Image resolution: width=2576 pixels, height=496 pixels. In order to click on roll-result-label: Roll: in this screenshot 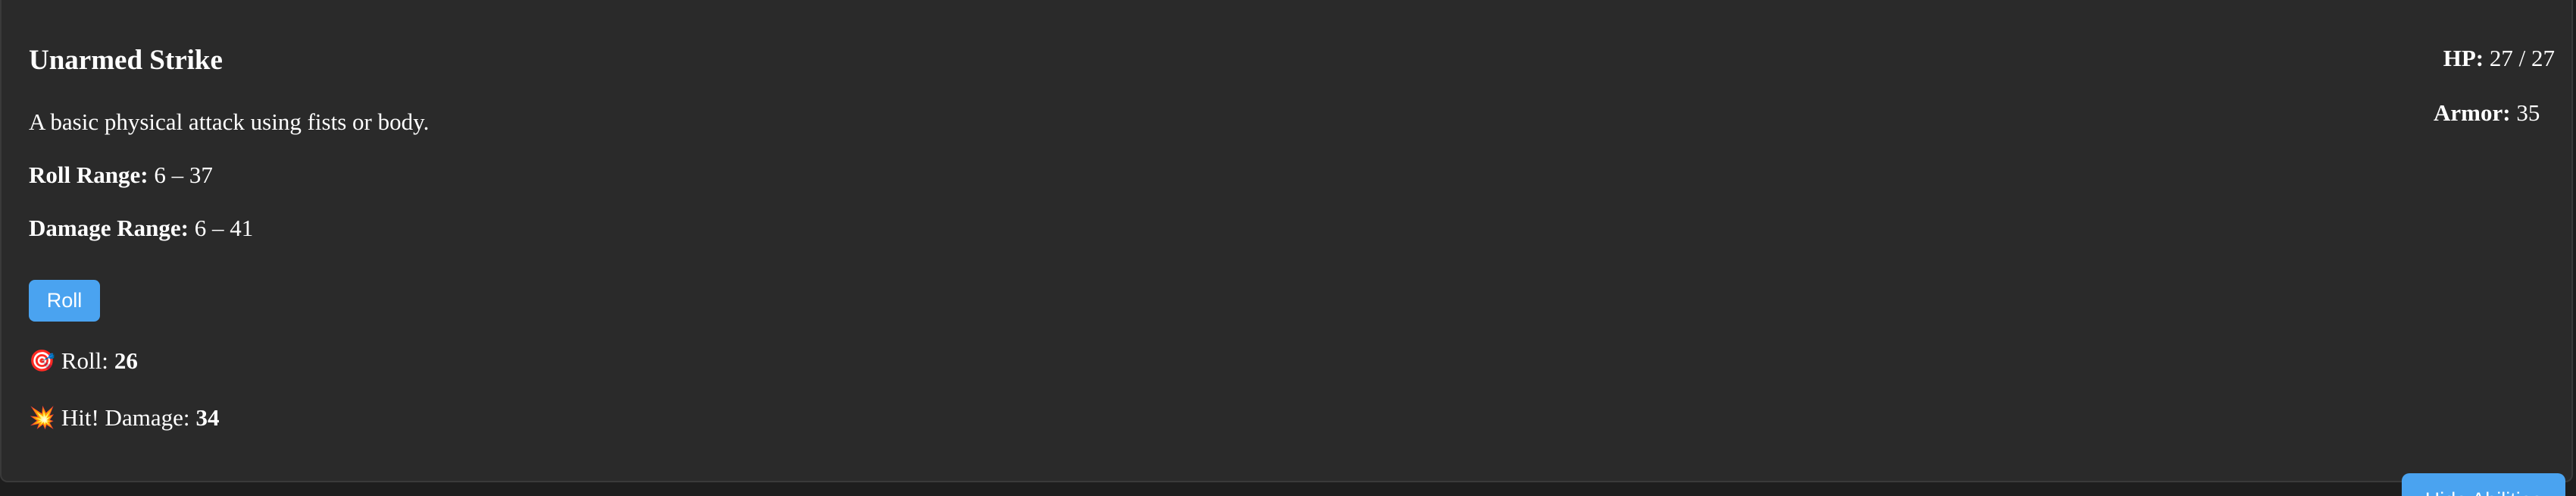, I will do `click(85, 360)`.